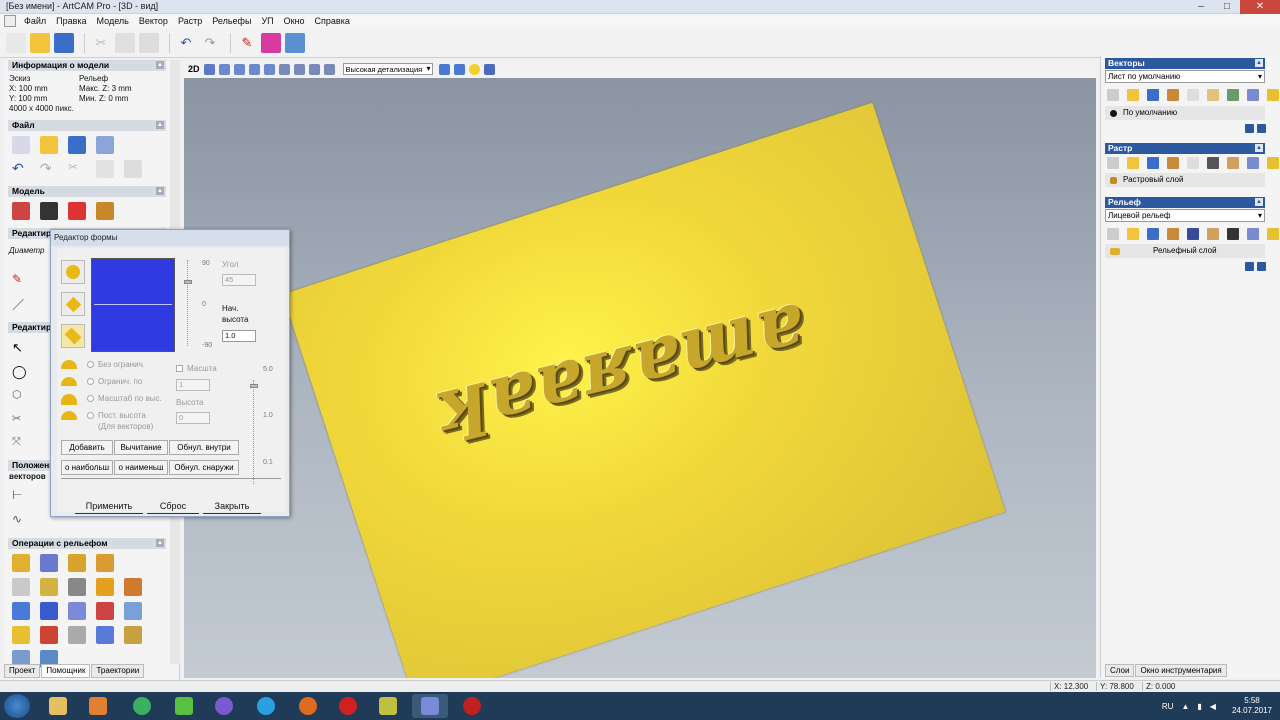 This screenshot has height=720, width=1280. What do you see at coordinates (21, 349) in the screenshot?
I see `select-arrow-icon: ↖` at bounding box center [21, 349].